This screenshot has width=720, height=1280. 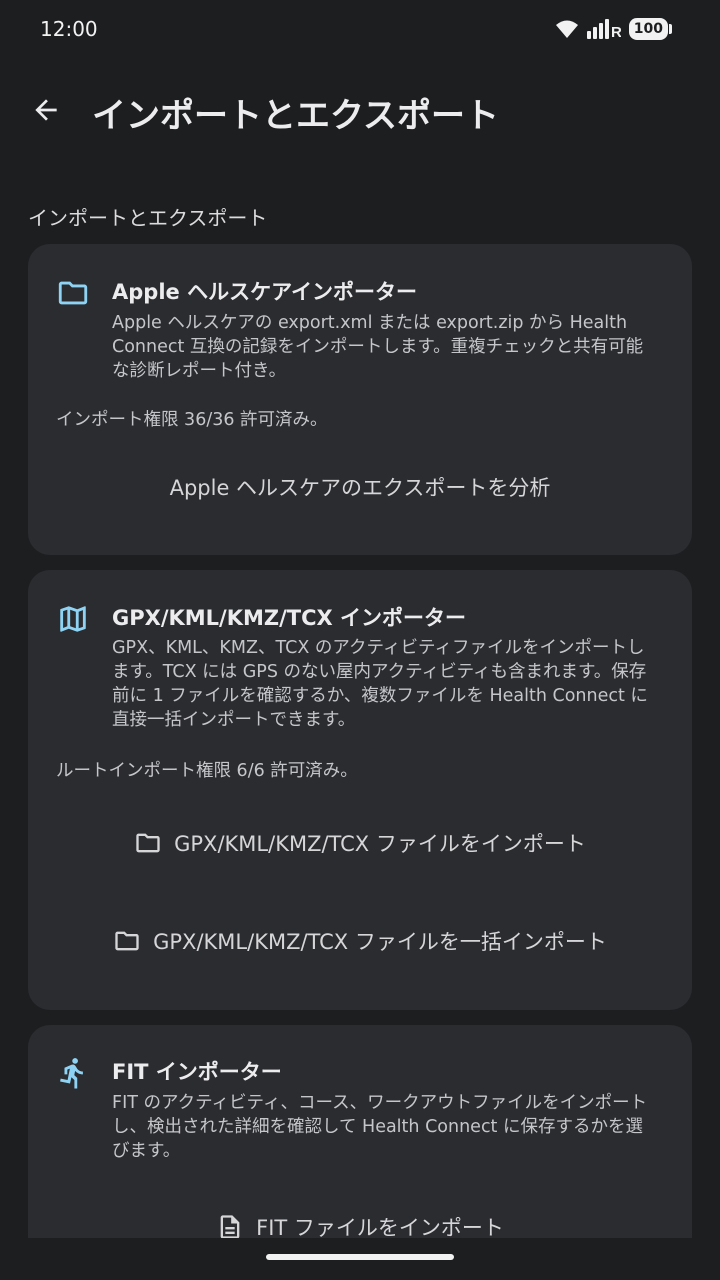 I want to click on bulk-import-gpx-files-button: GPX/KML/KMZ/TCX ファイルを一括インポート, so click(x=360, y=941).